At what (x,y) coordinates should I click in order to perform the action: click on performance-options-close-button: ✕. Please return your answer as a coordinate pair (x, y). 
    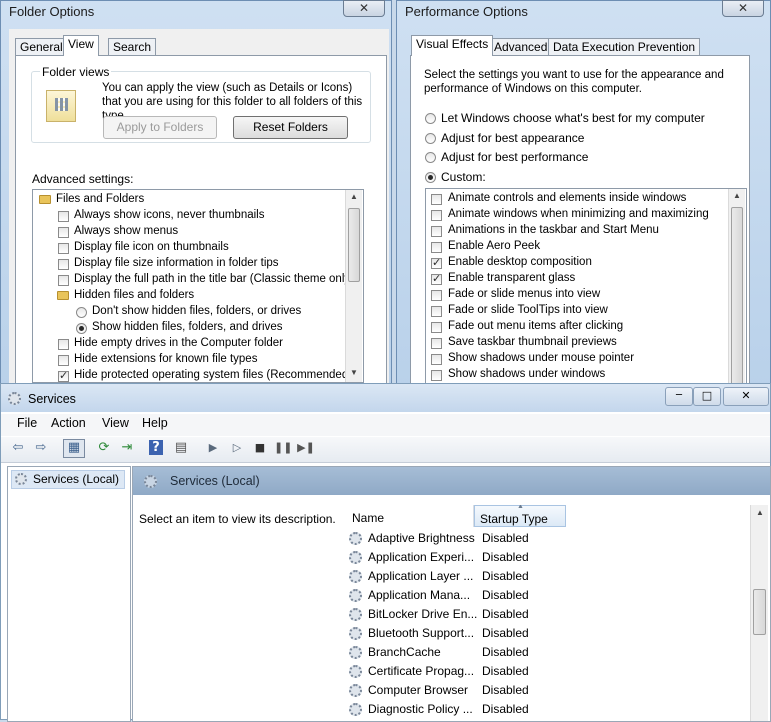
    Looking at the image, I should click on (743, 8).